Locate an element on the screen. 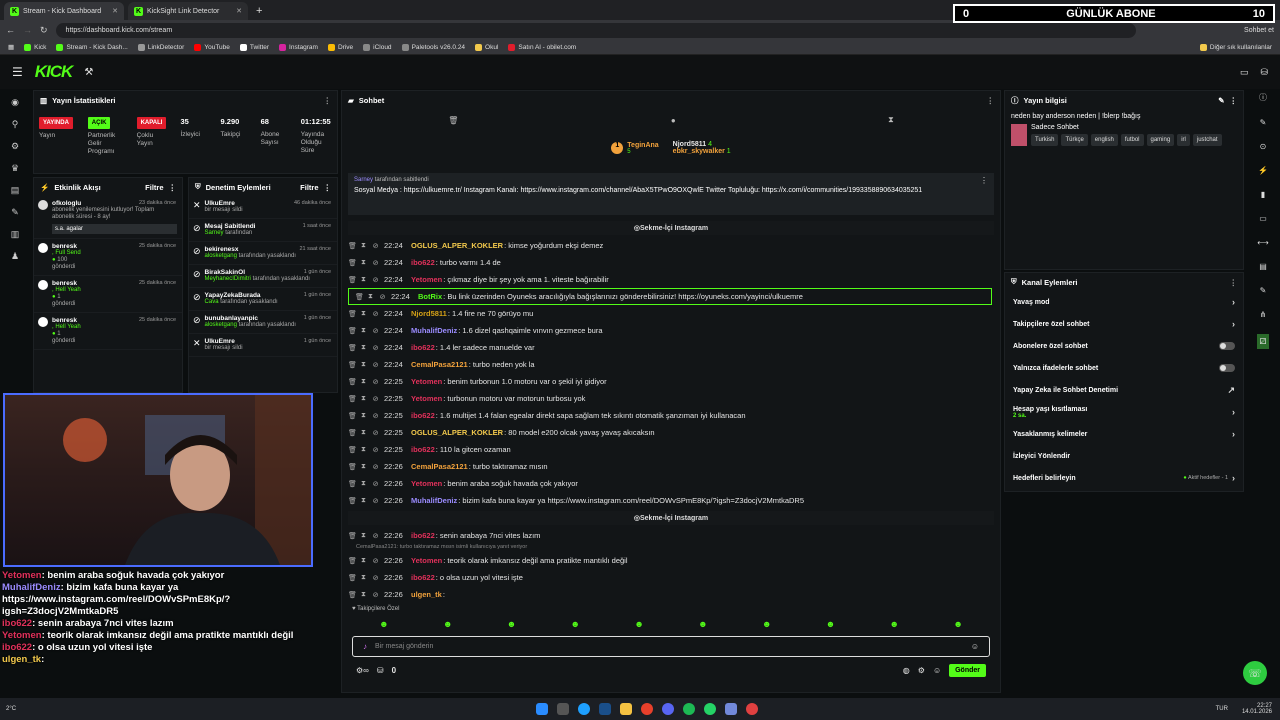 The height and width of the screenshot is (720, 1280). new-tab-icon: + is located at coordinates (259, 11).